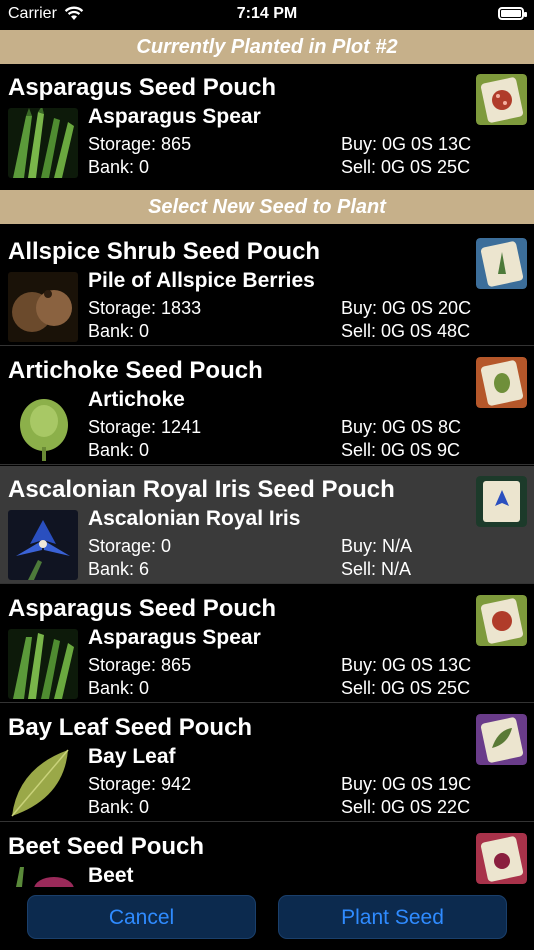 This screenshot has height=950, width=534. Describe the element at coordinates (136, 399) in the screenshot. I see `item-name: Artichoke` at that location.